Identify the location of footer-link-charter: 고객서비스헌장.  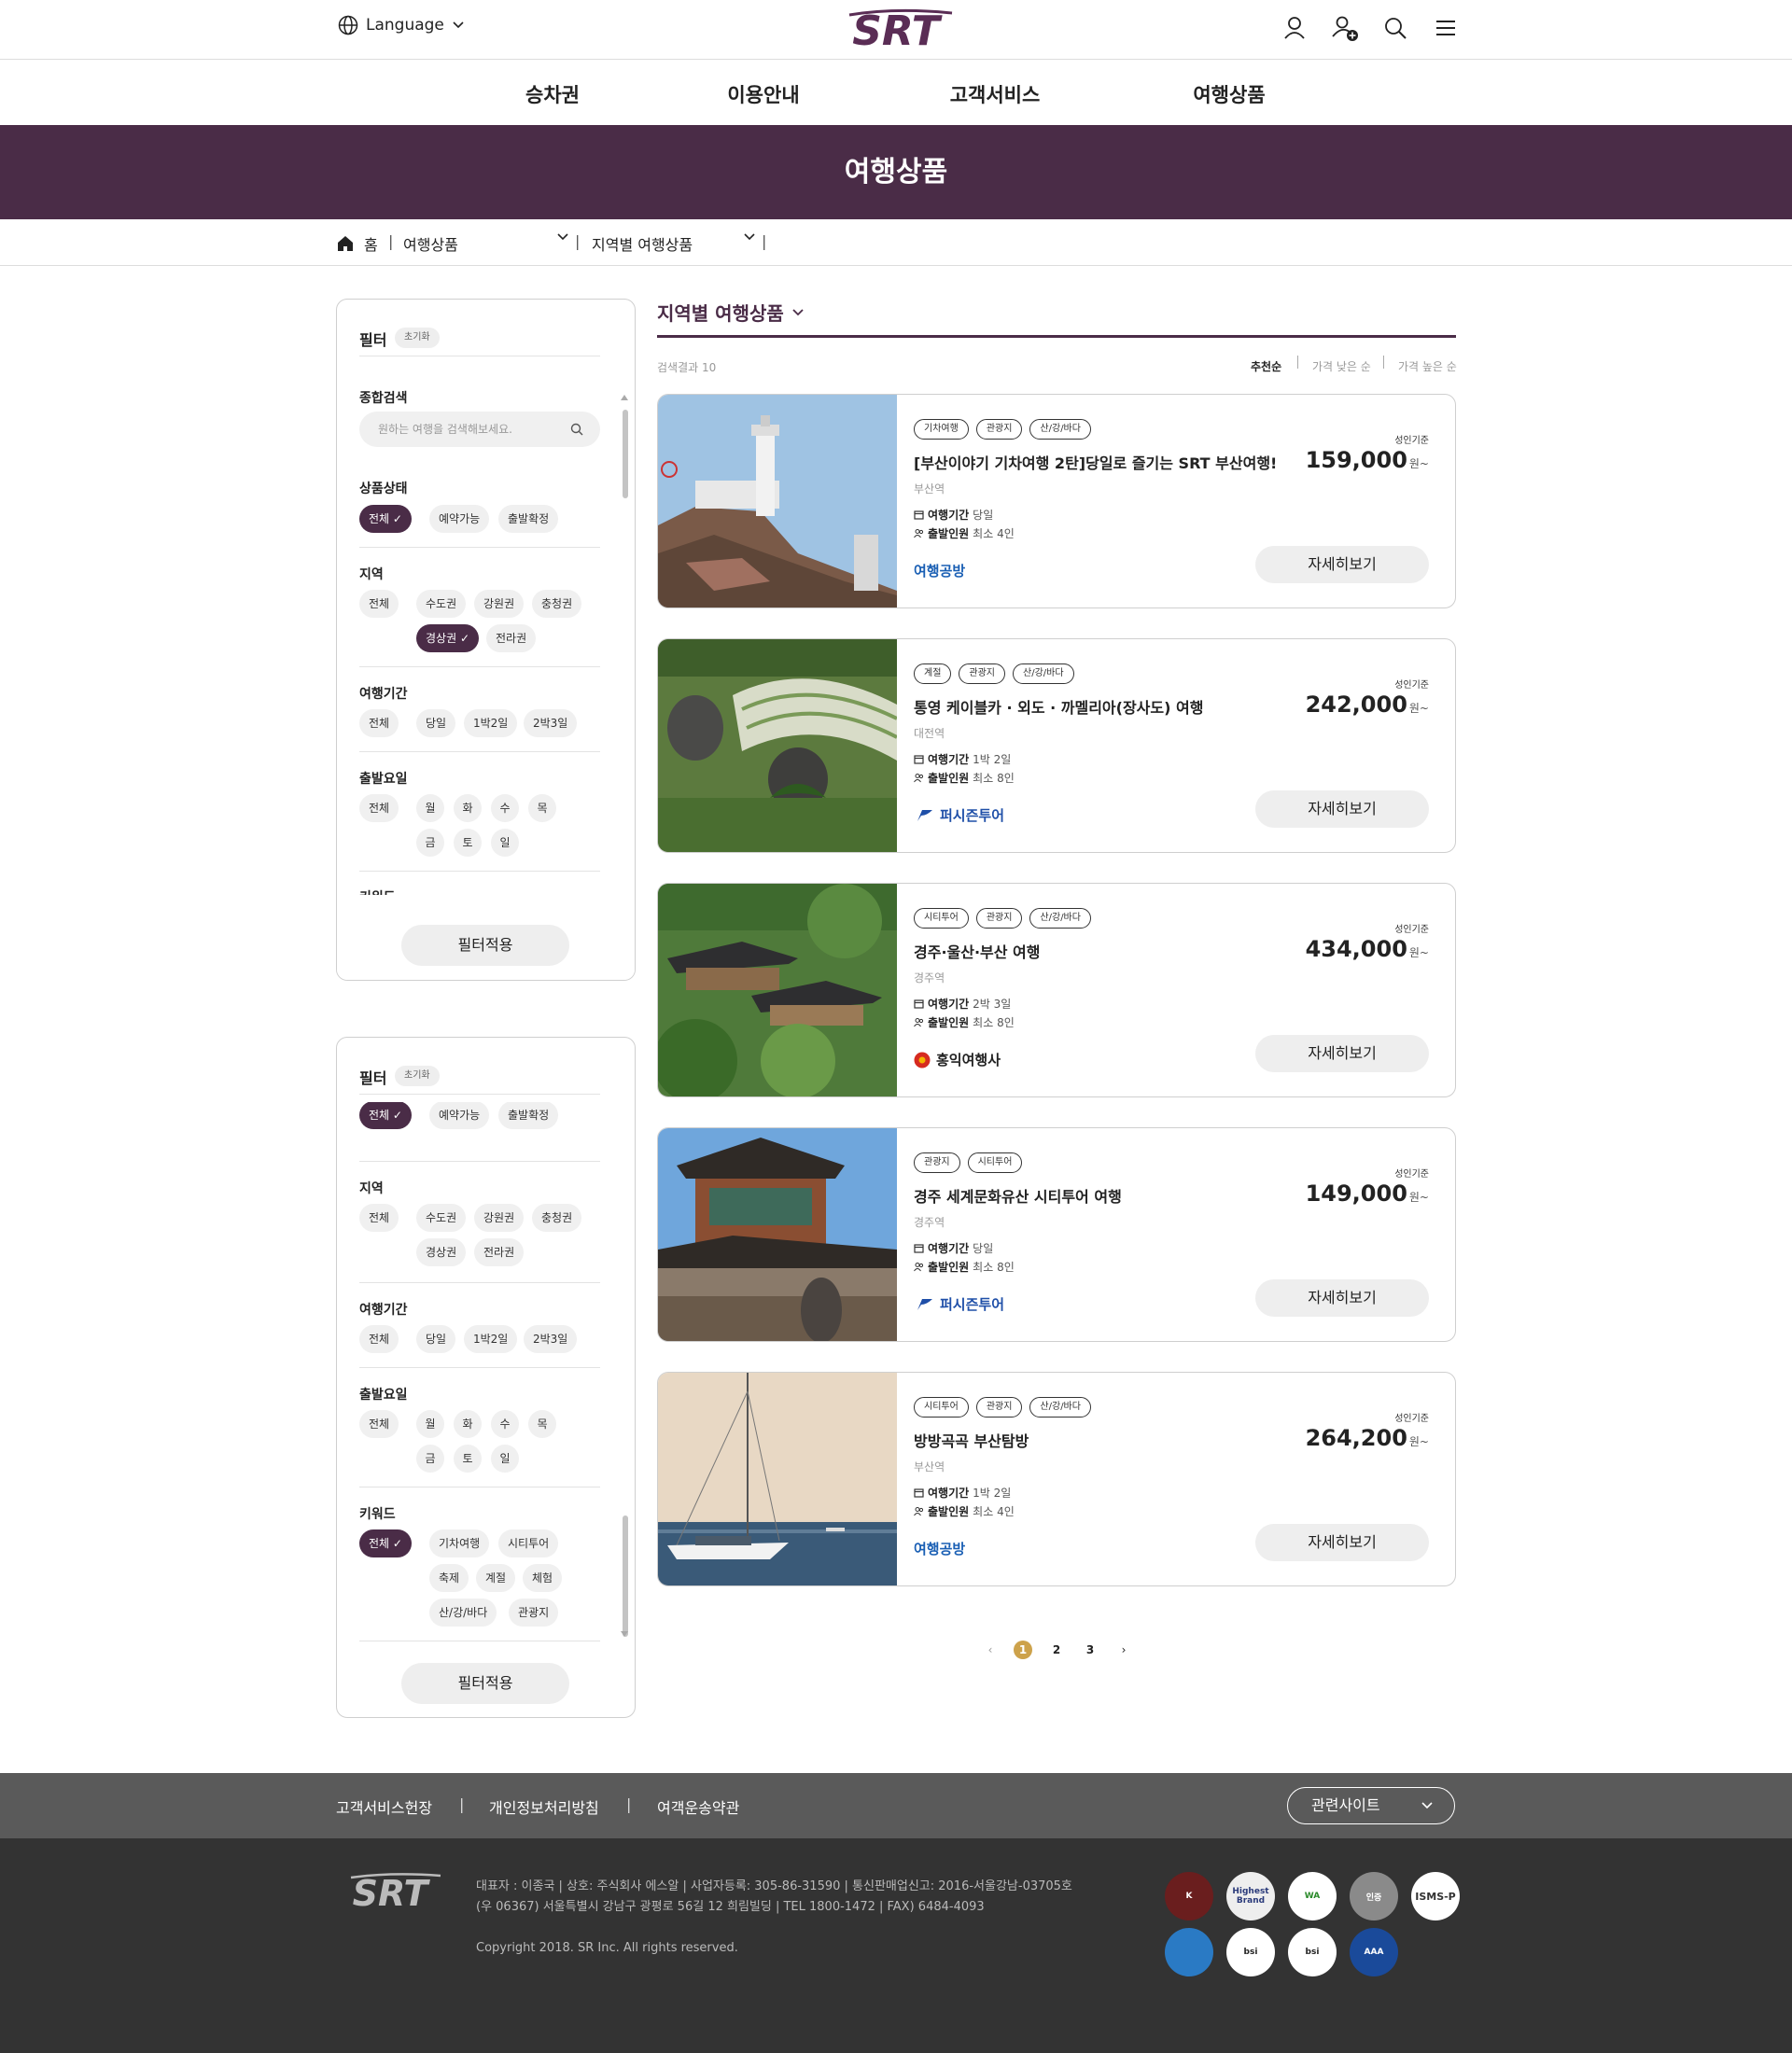
(384, 1806).